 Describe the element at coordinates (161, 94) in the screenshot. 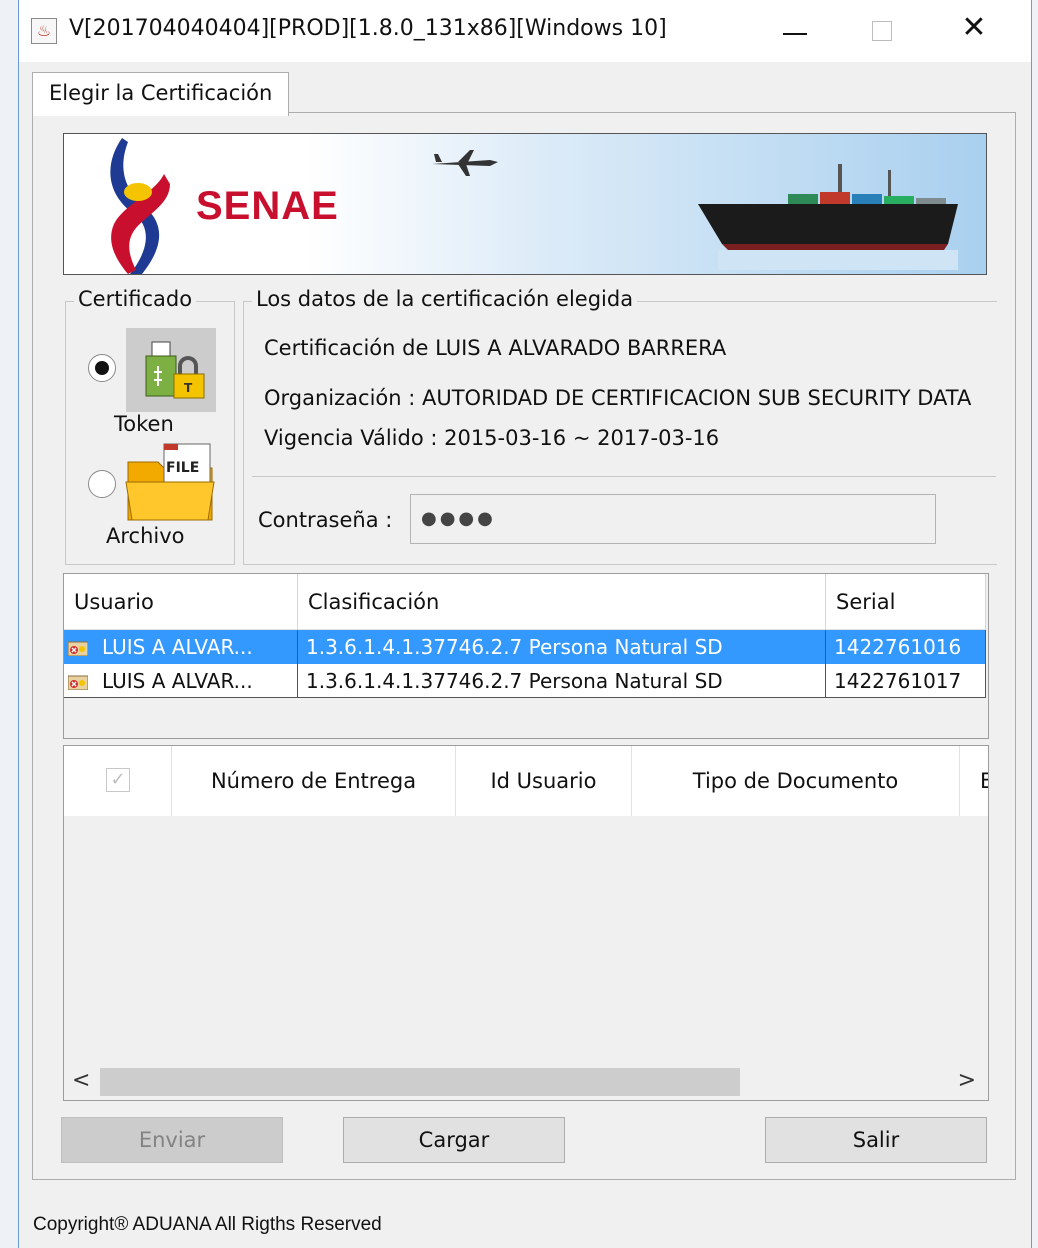

I see `tab-elegir-certificacion: Elegir la Certificación` at that location.